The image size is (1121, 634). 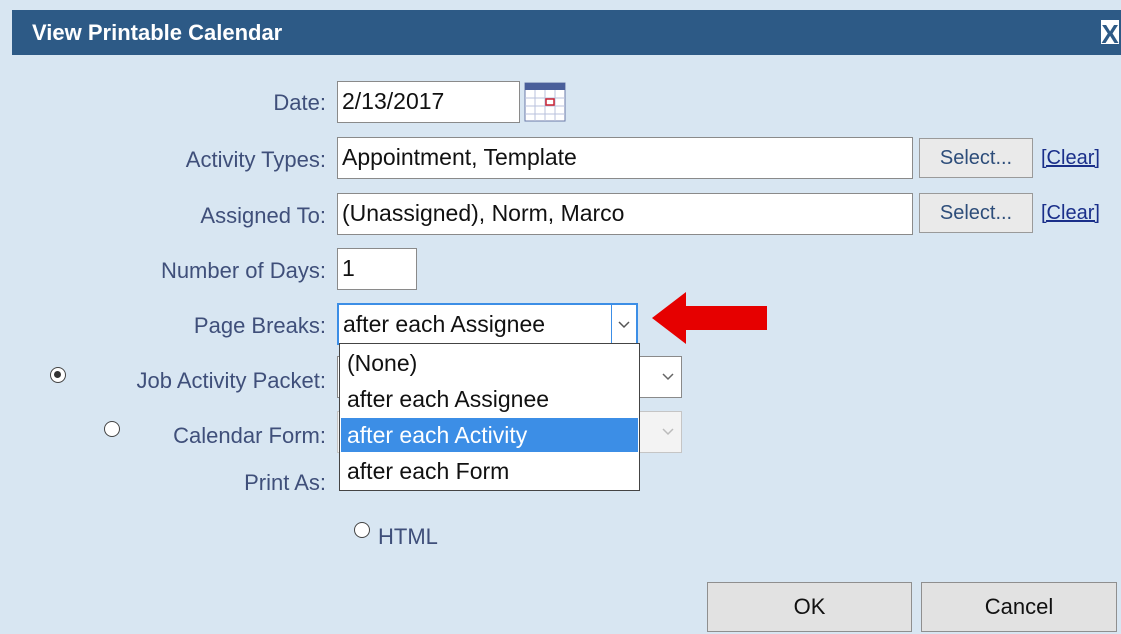 What do you see at coordinates (1070, 158) in the screenshot?
I see `activity-types-clear-link: [Clear]` at bounding box center [1070, 158].